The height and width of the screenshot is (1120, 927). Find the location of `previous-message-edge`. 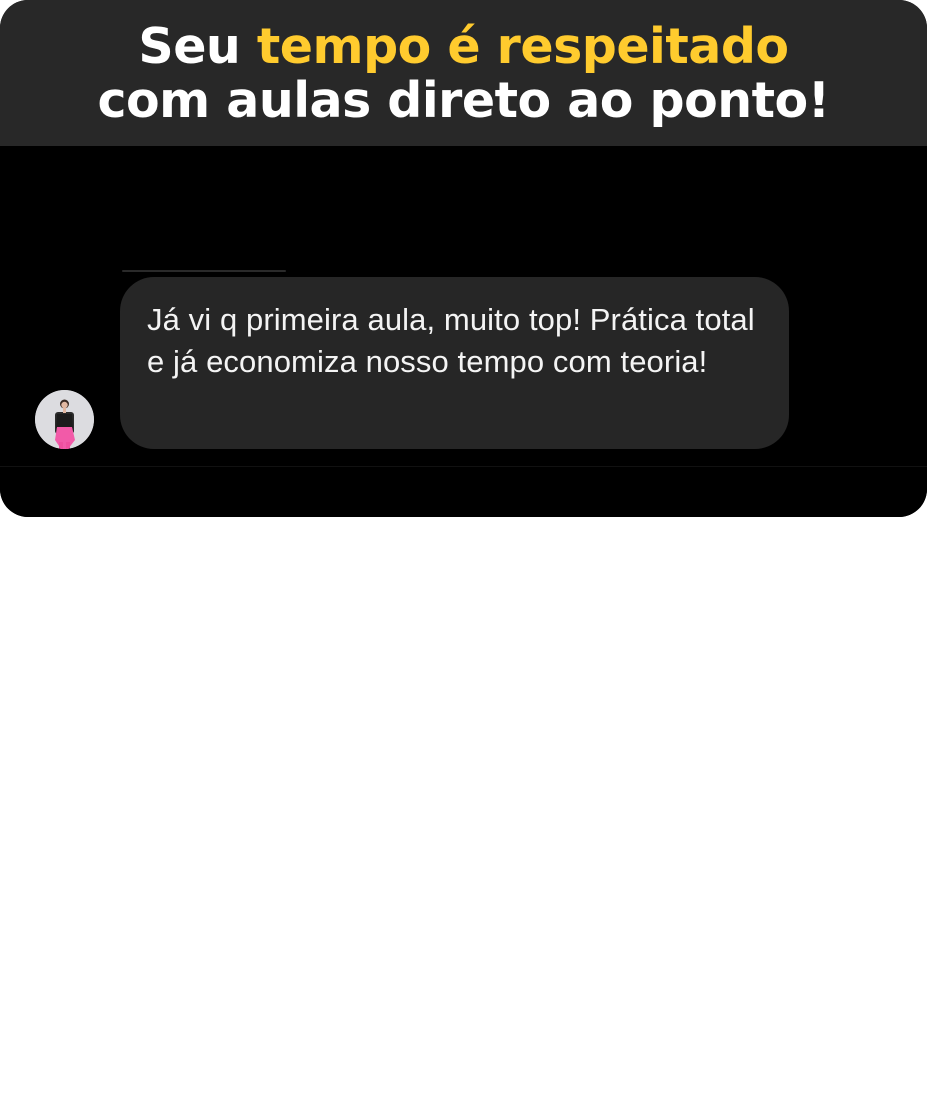

previous-message-edge is located at coordinates (204, 271).